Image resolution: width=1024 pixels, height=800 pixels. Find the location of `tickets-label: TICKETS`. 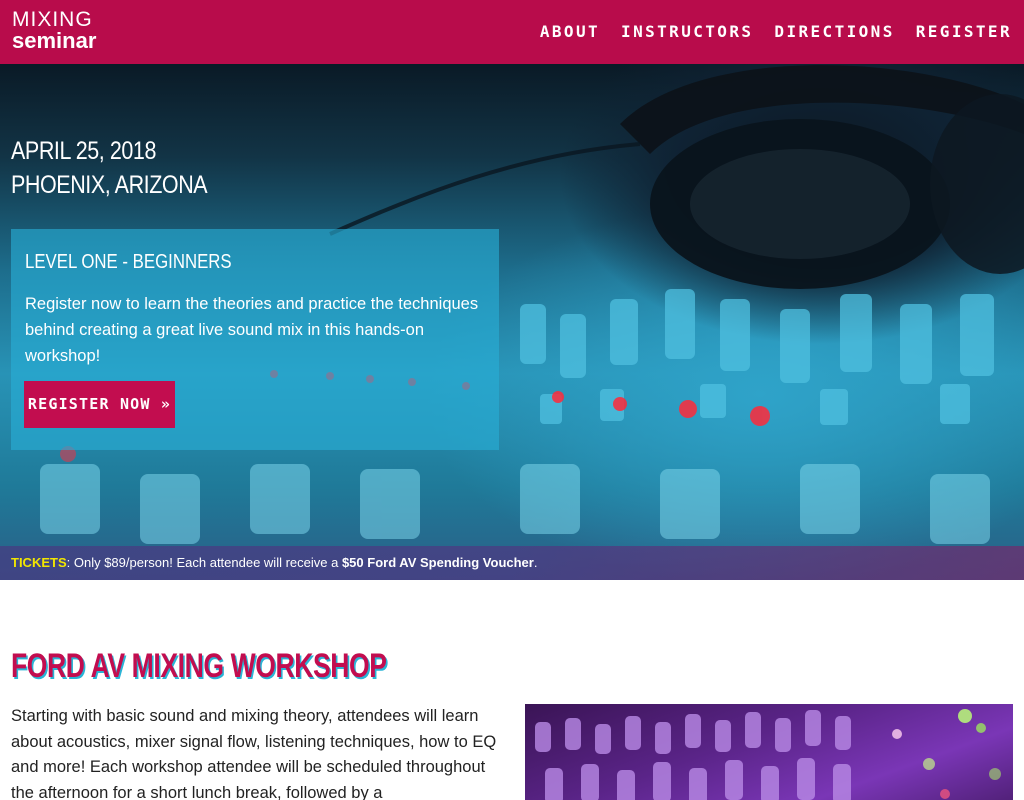

tickets-label: TICKETS is located at coordinates (39, 562).